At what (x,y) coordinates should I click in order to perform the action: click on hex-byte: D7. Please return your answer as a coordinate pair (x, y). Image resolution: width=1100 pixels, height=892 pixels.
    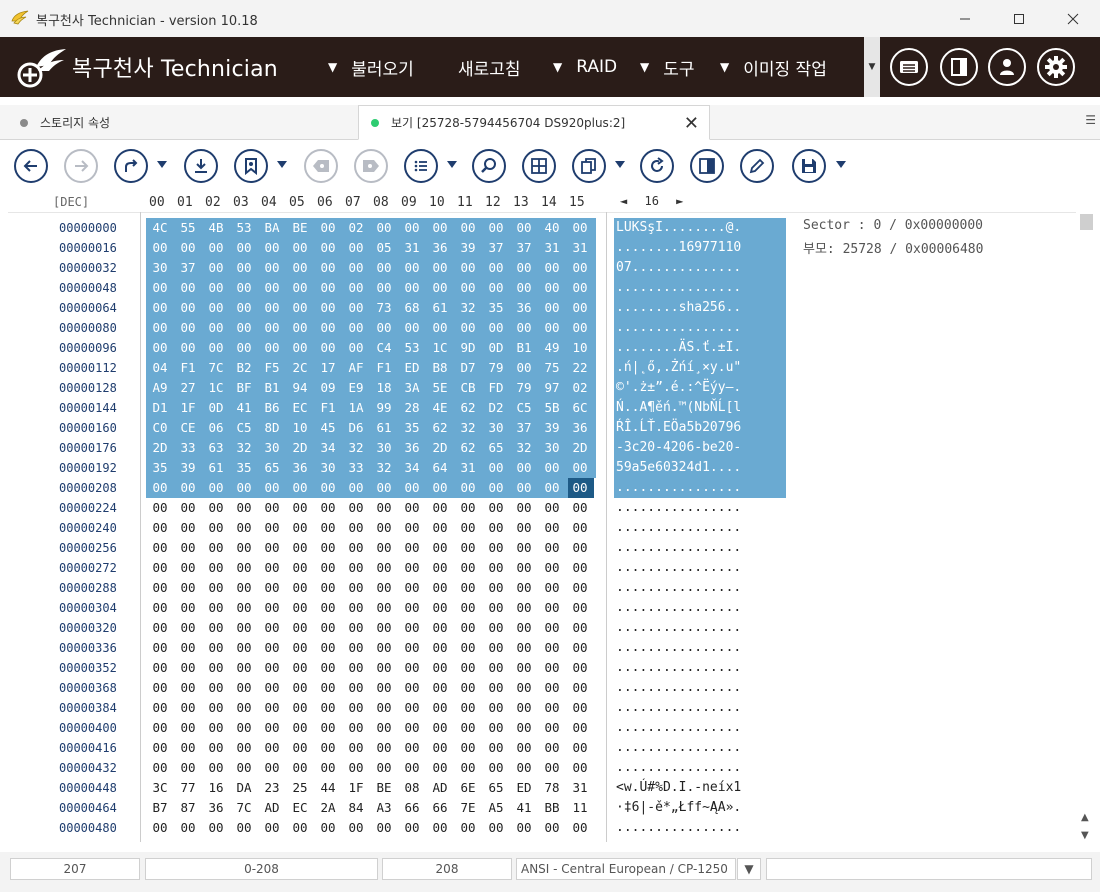
    Looking at the image, I should click on (468, 368).